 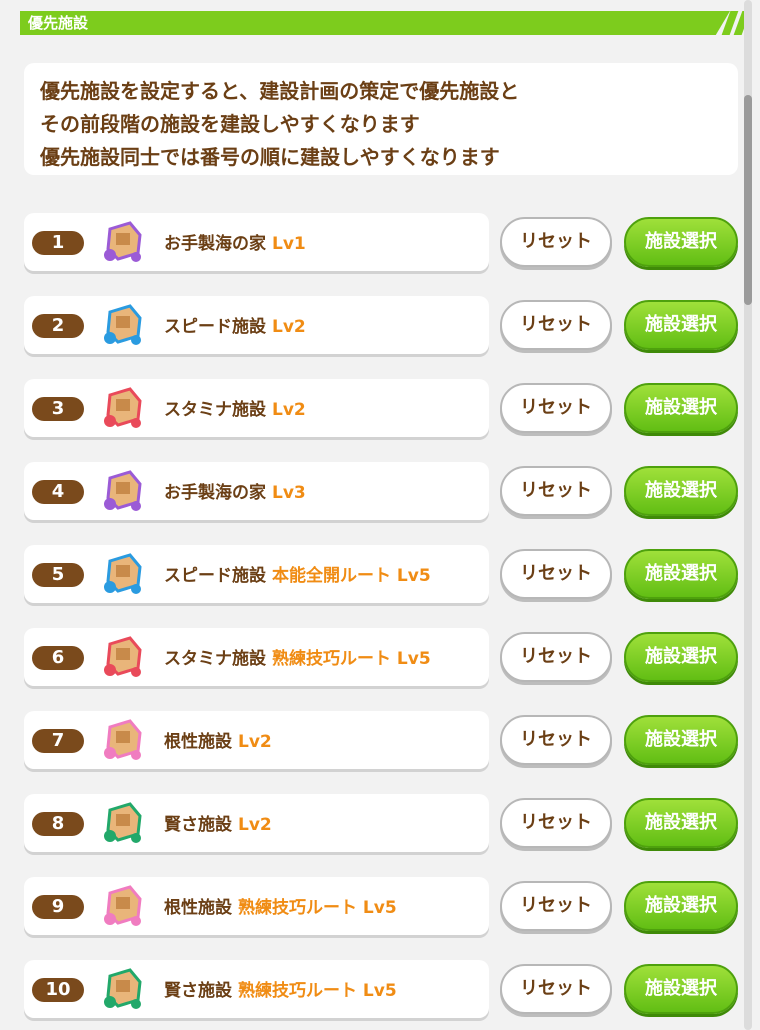 I want to click on facility-row: 8 賢さ施設 Lv2 リセット 施設選択, so click(x=381, y=825).